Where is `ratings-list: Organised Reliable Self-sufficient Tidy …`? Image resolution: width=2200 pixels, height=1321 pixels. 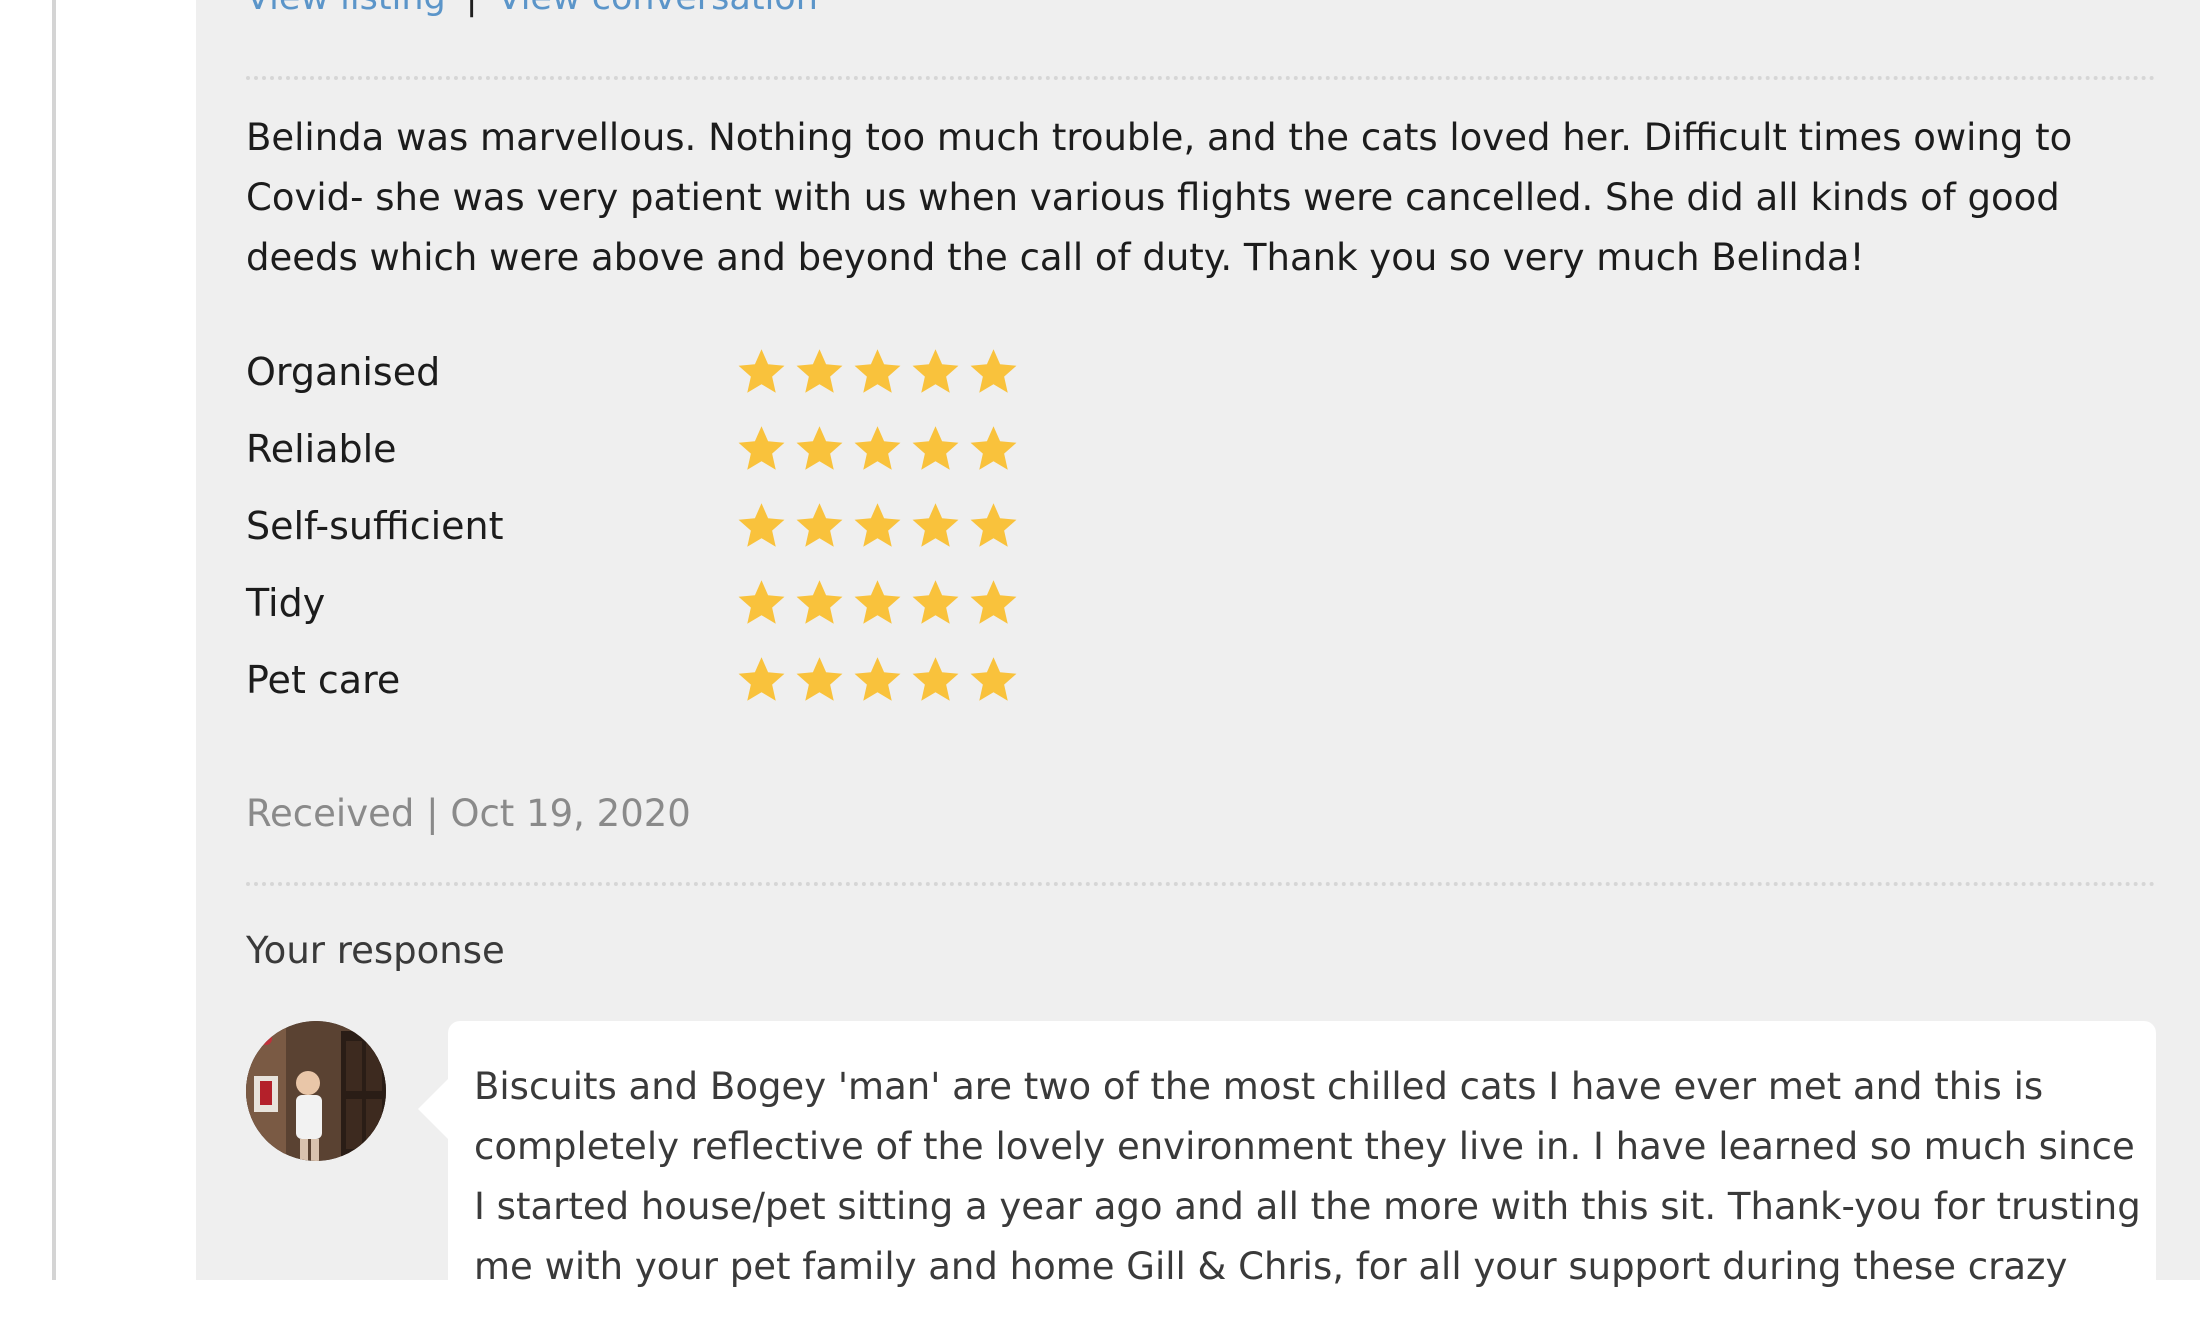
ratings-list: Organised Reliable Self-sufficient Tidy … is located at coordinates (632, 525).